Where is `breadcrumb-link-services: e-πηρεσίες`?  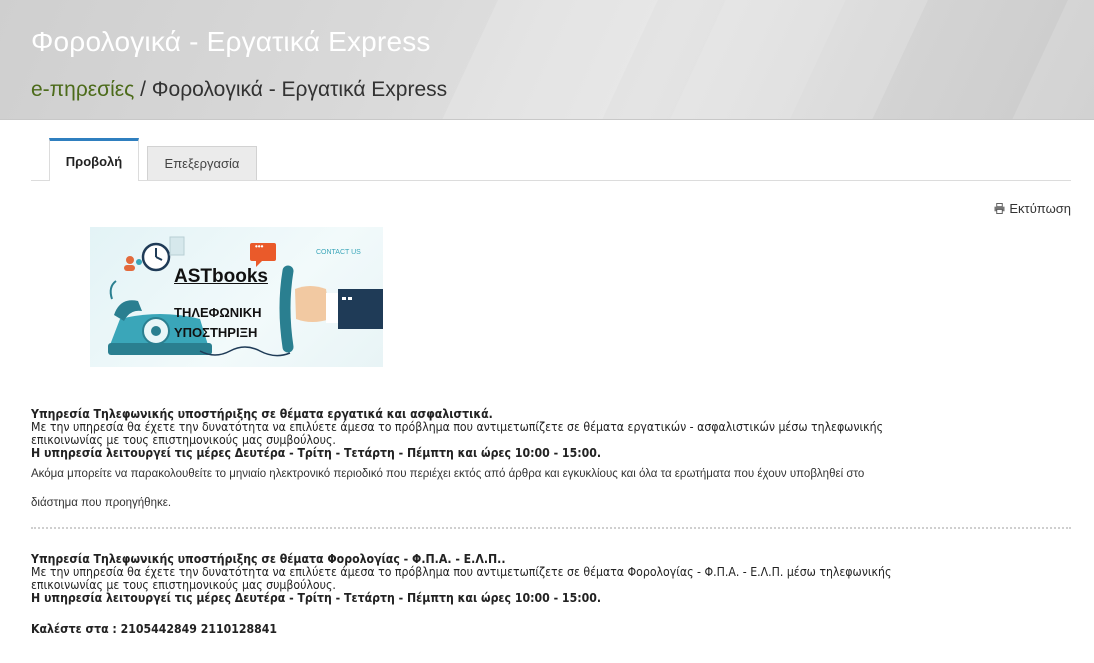 breadcrumb-link-services: e-πηρεσίες is located at coordinates (82, 89).